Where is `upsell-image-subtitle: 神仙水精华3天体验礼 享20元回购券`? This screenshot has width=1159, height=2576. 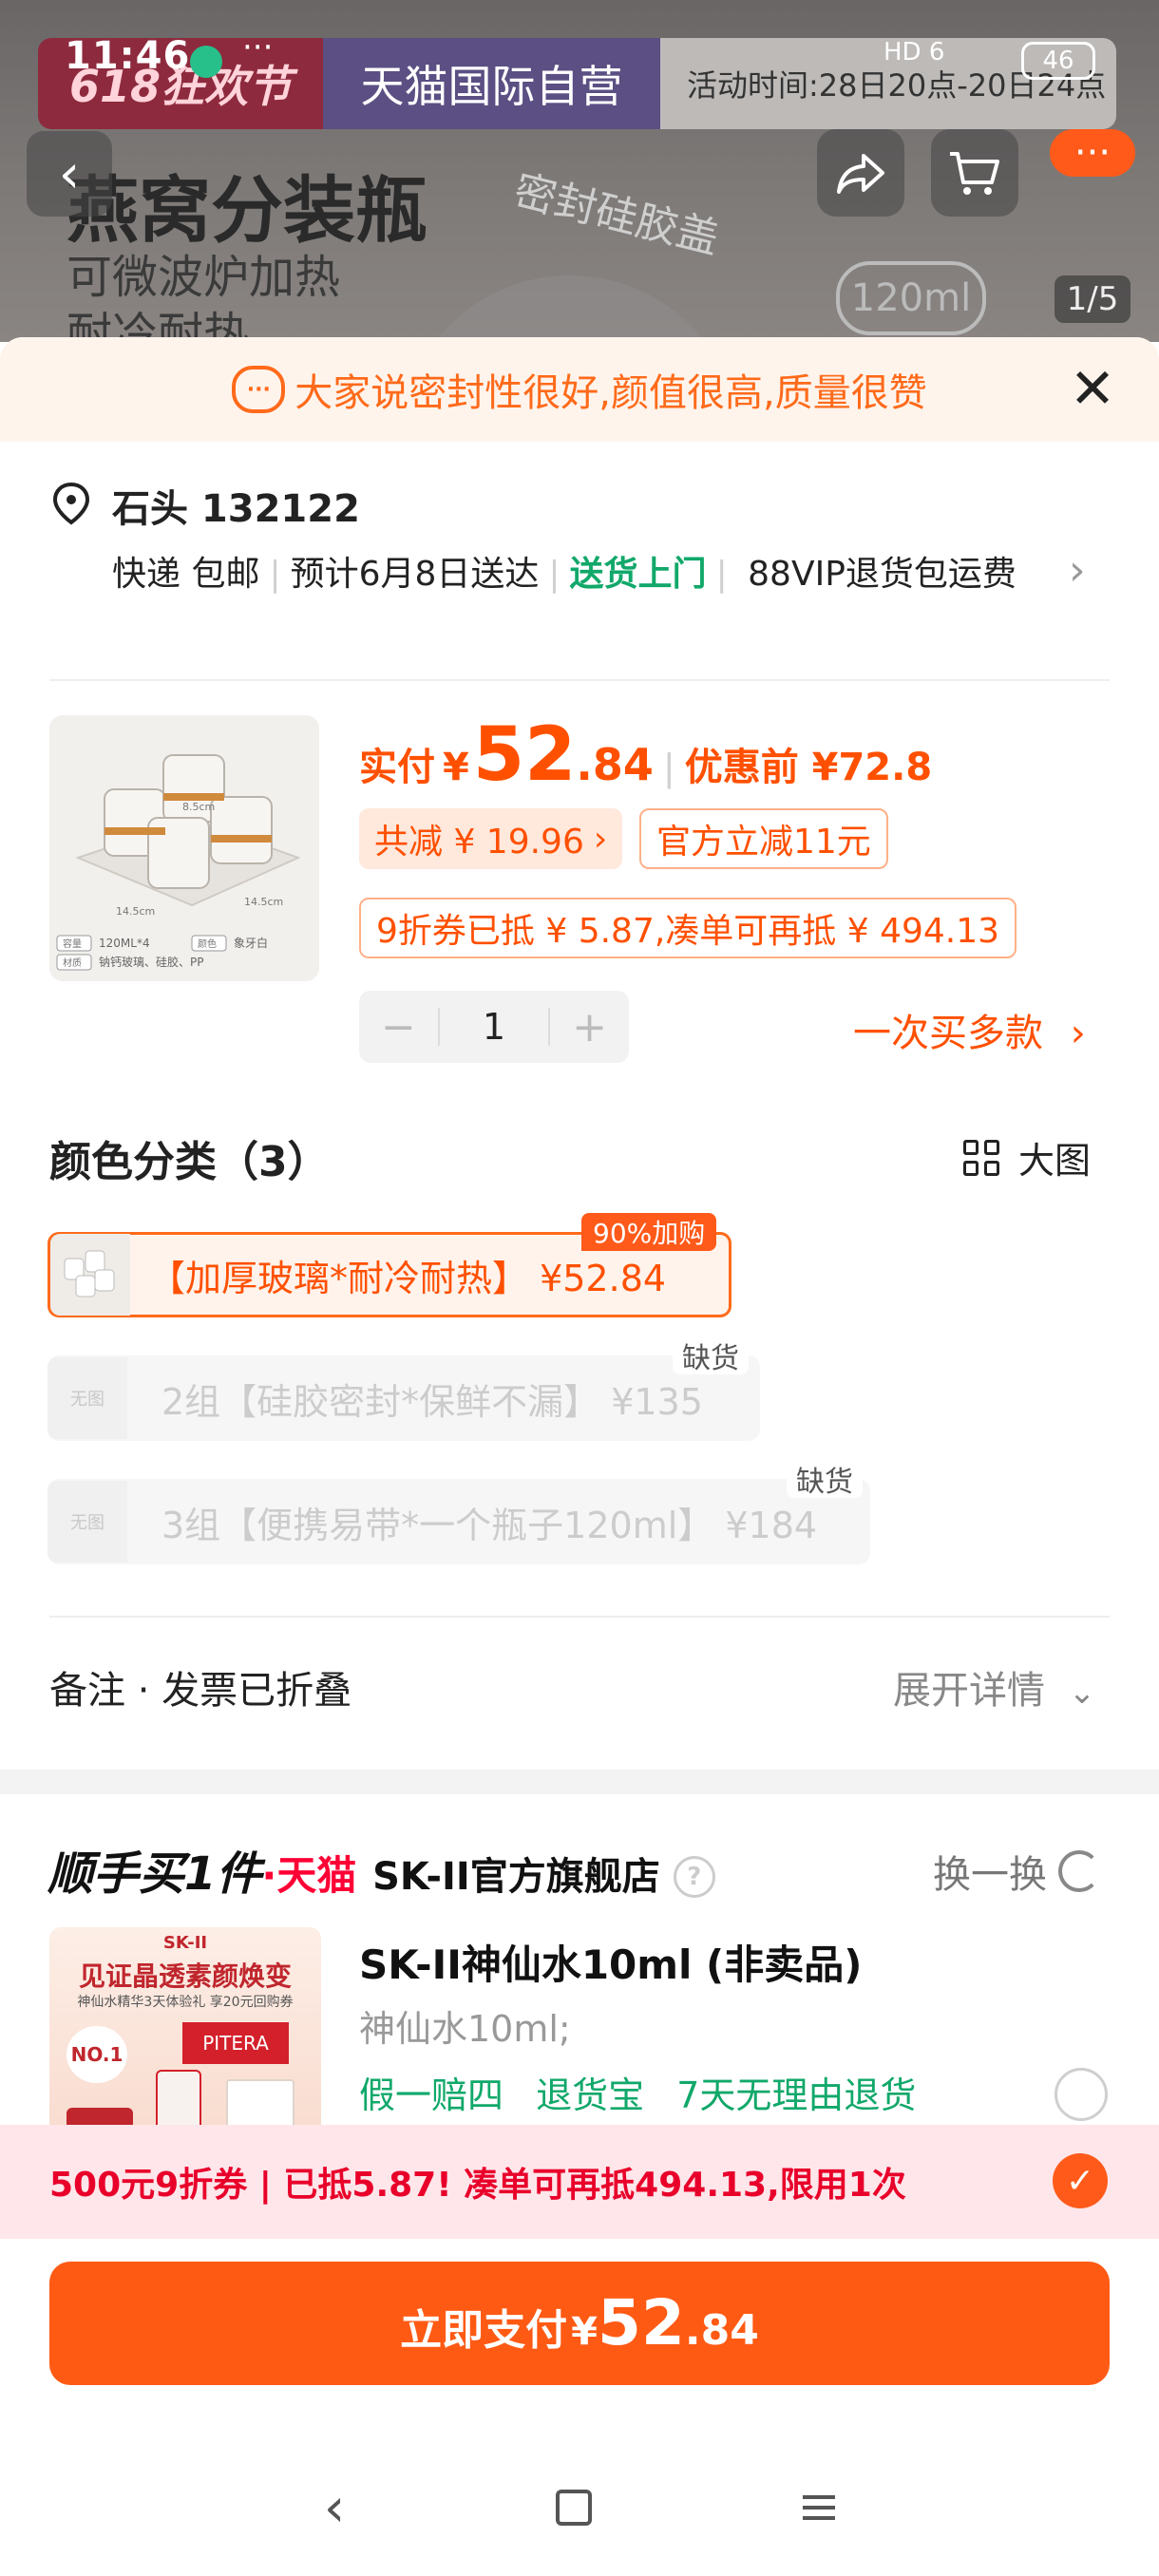
upsell-image-subtitle: 神仙水精华3天体验礼 享20元回购券 is located at coordinates (185, 2002).